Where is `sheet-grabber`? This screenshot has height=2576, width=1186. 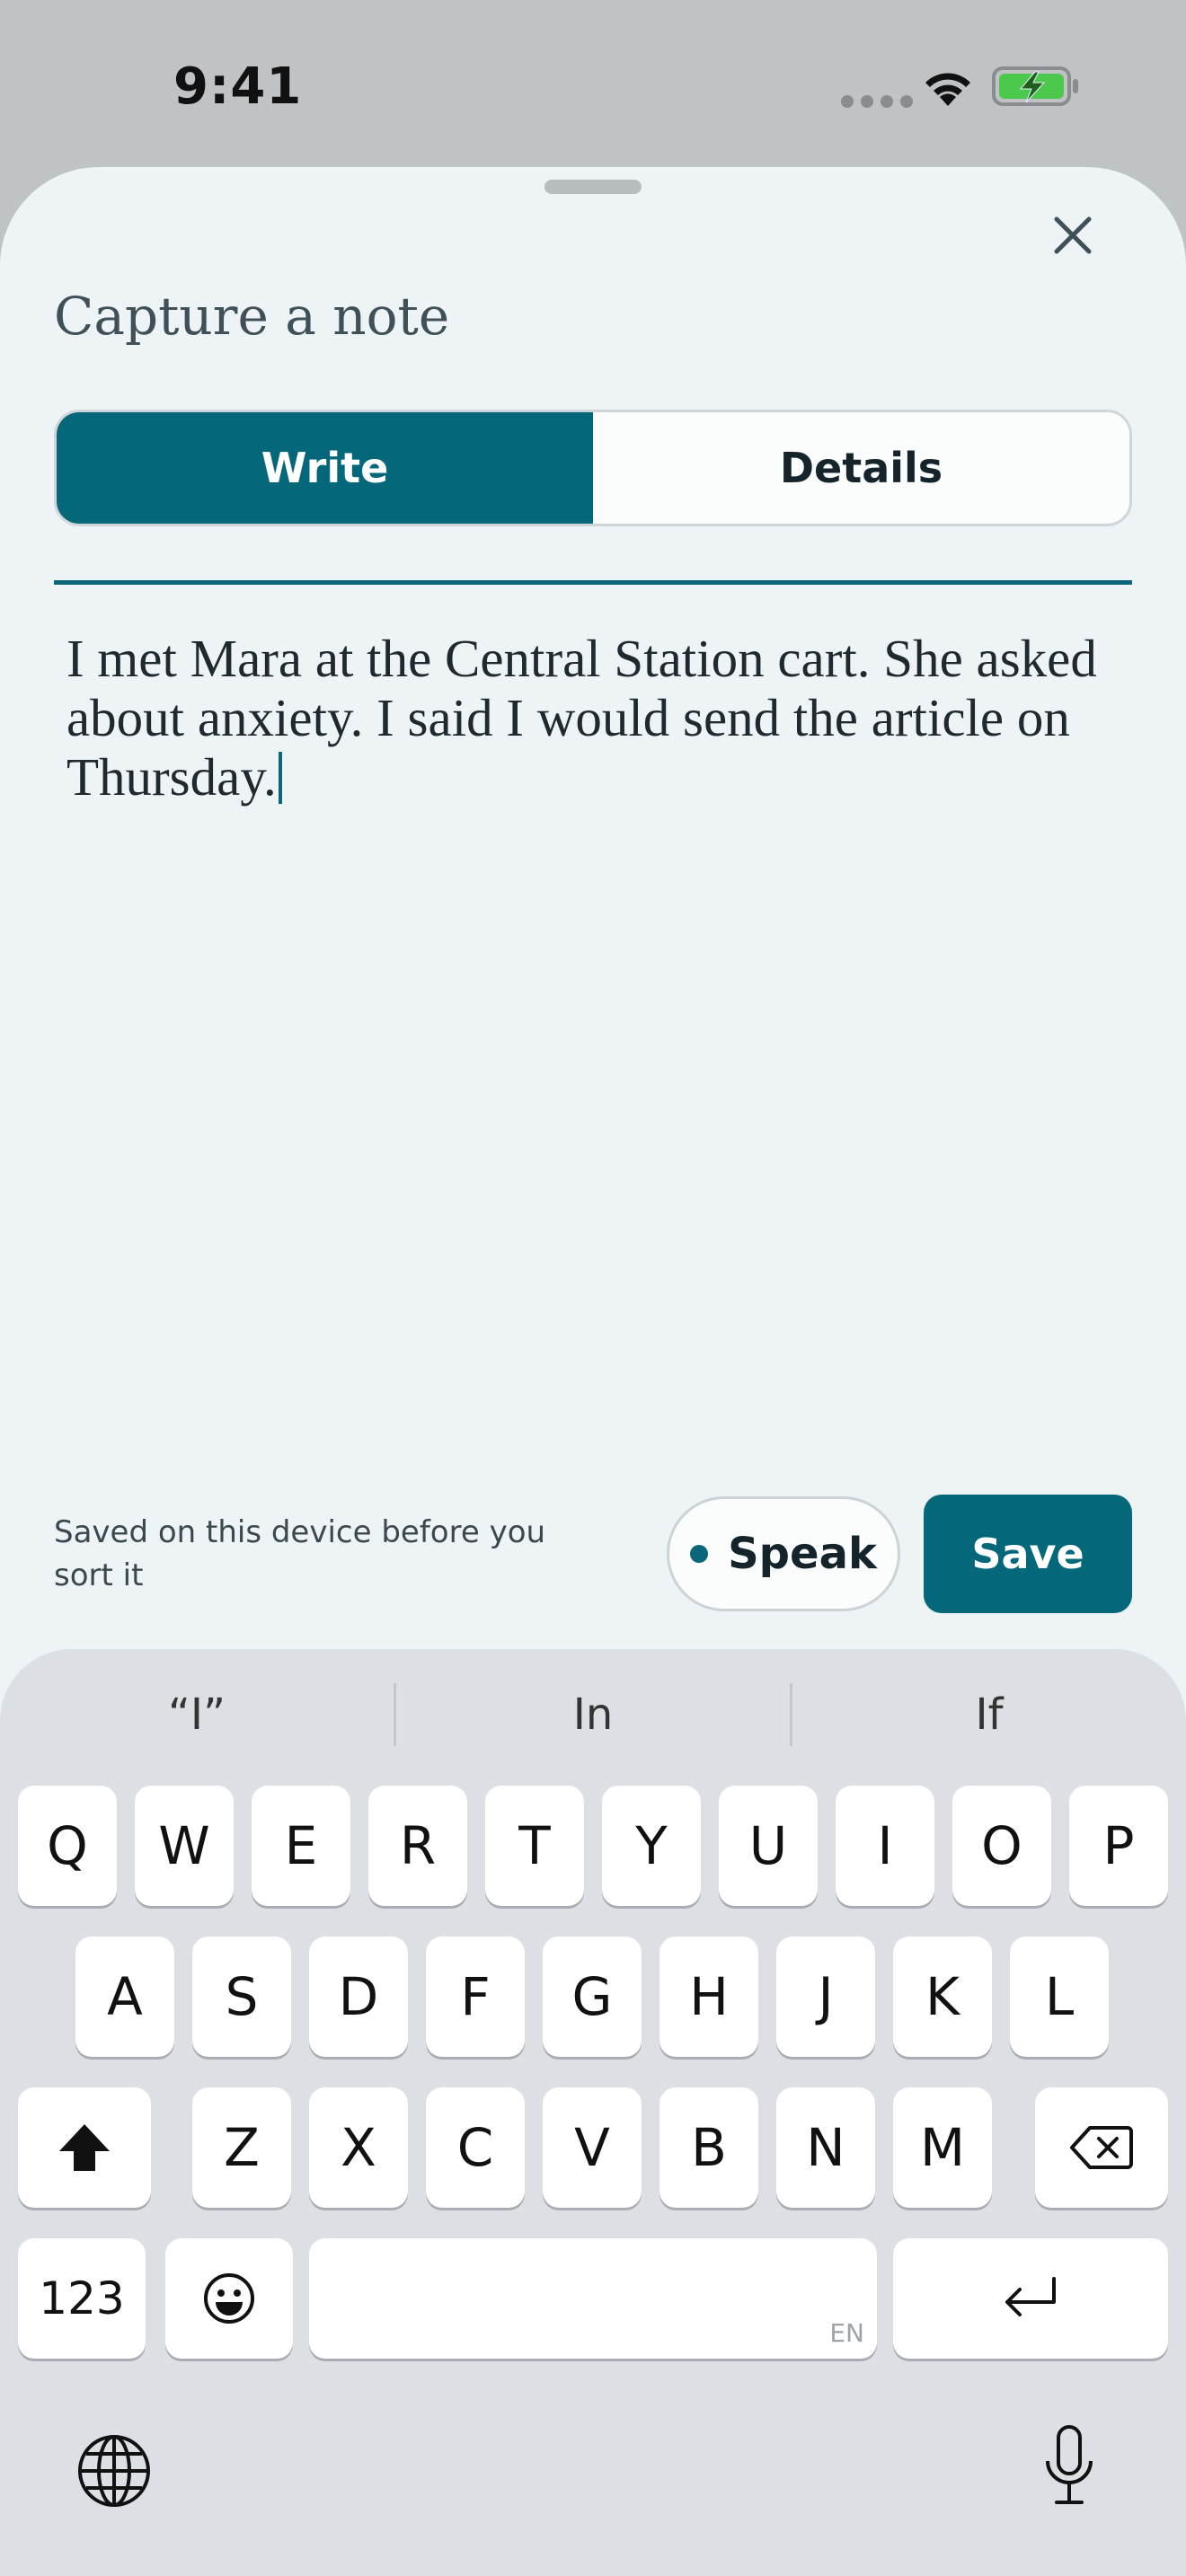
sheet-grabber is located at coordinates (593, 187).